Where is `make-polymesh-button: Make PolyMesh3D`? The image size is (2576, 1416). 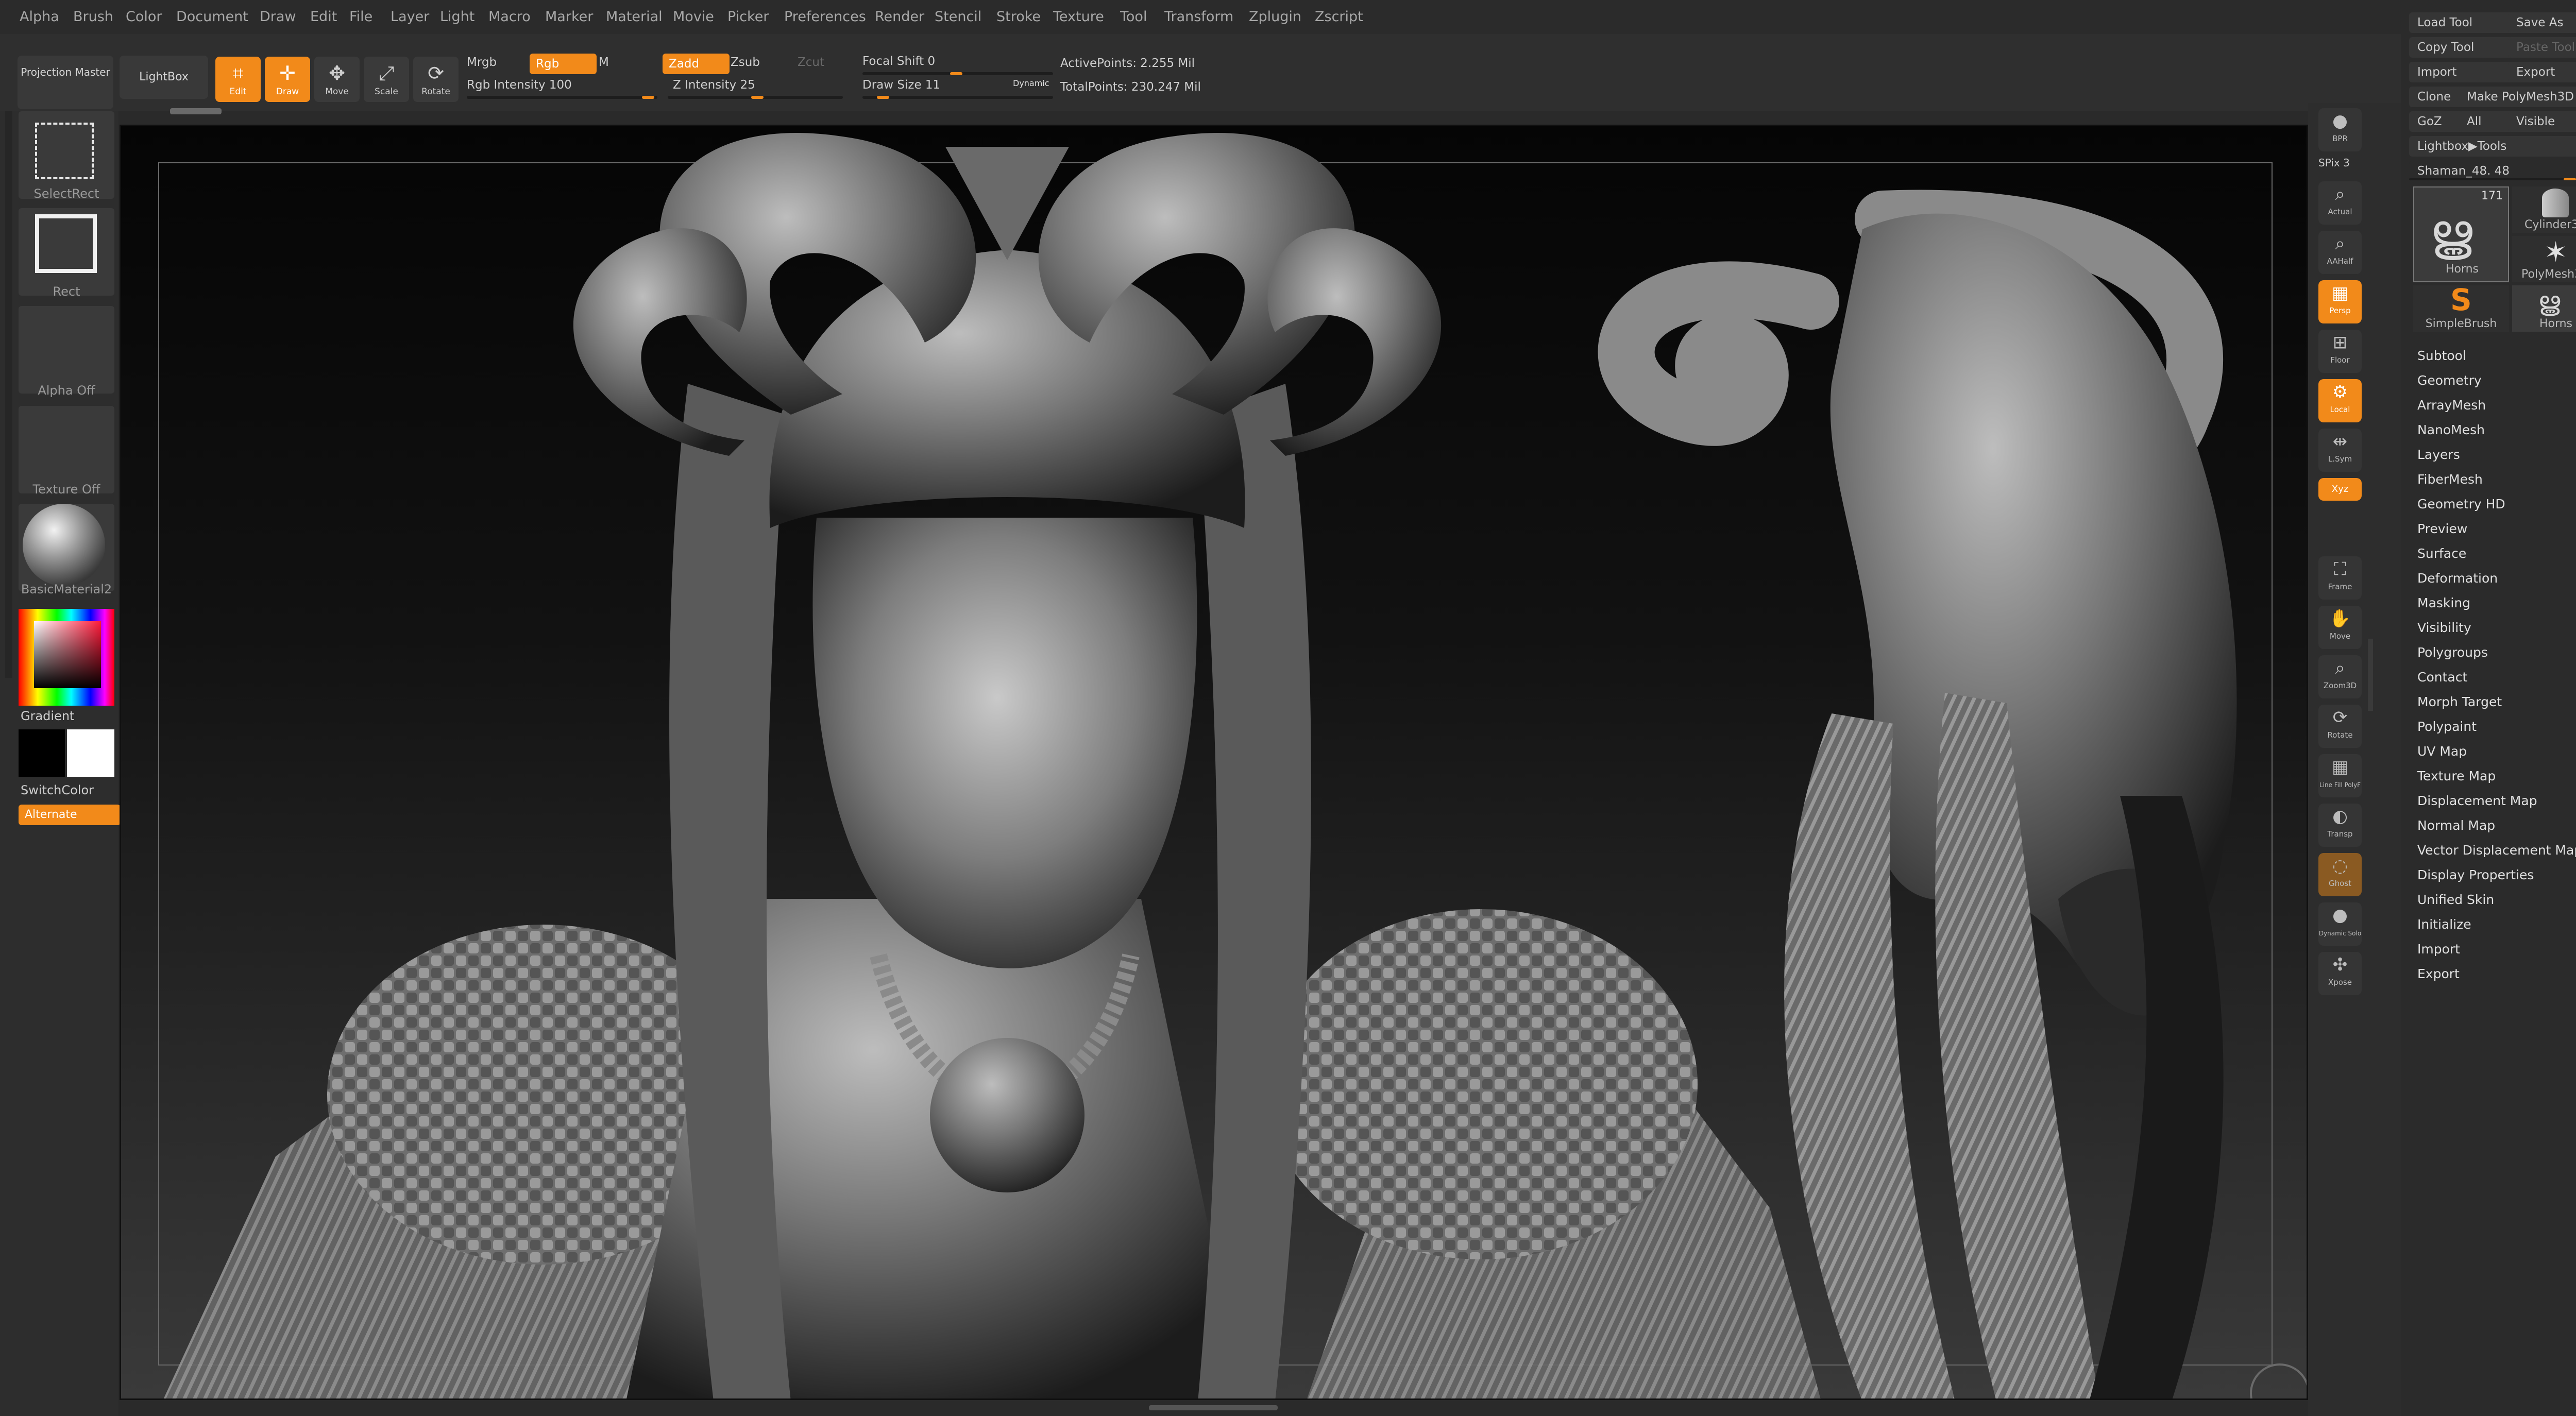
make-polymesh-button: Make PolyMesh3D is located at coordinates (2517, 97).